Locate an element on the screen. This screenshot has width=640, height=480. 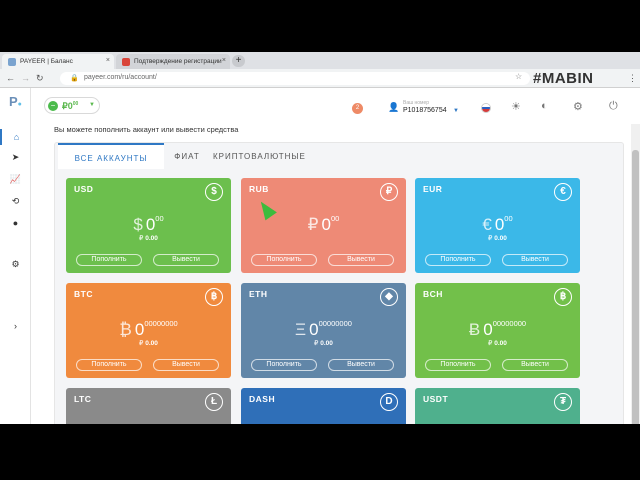
balance-value: ₽000 is located at coordinates (70, 106).